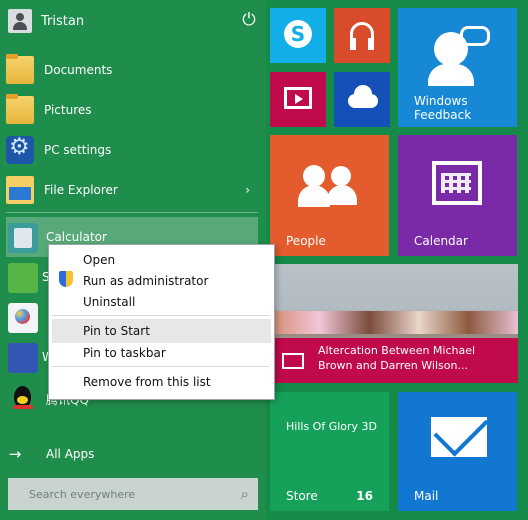 This screenshot has width=528, height=520. I want to click on search-icon: ⌕, so click(245, 494).